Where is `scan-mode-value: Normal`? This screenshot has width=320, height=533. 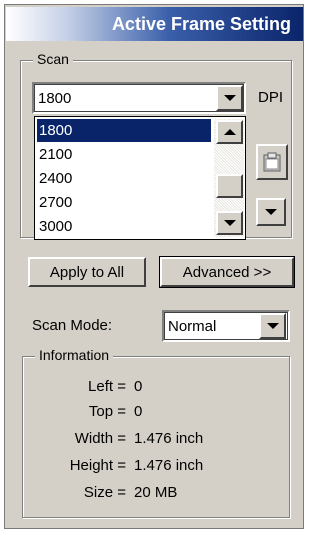 scan-mode-value: Normal is located at coordinates (192, 326).